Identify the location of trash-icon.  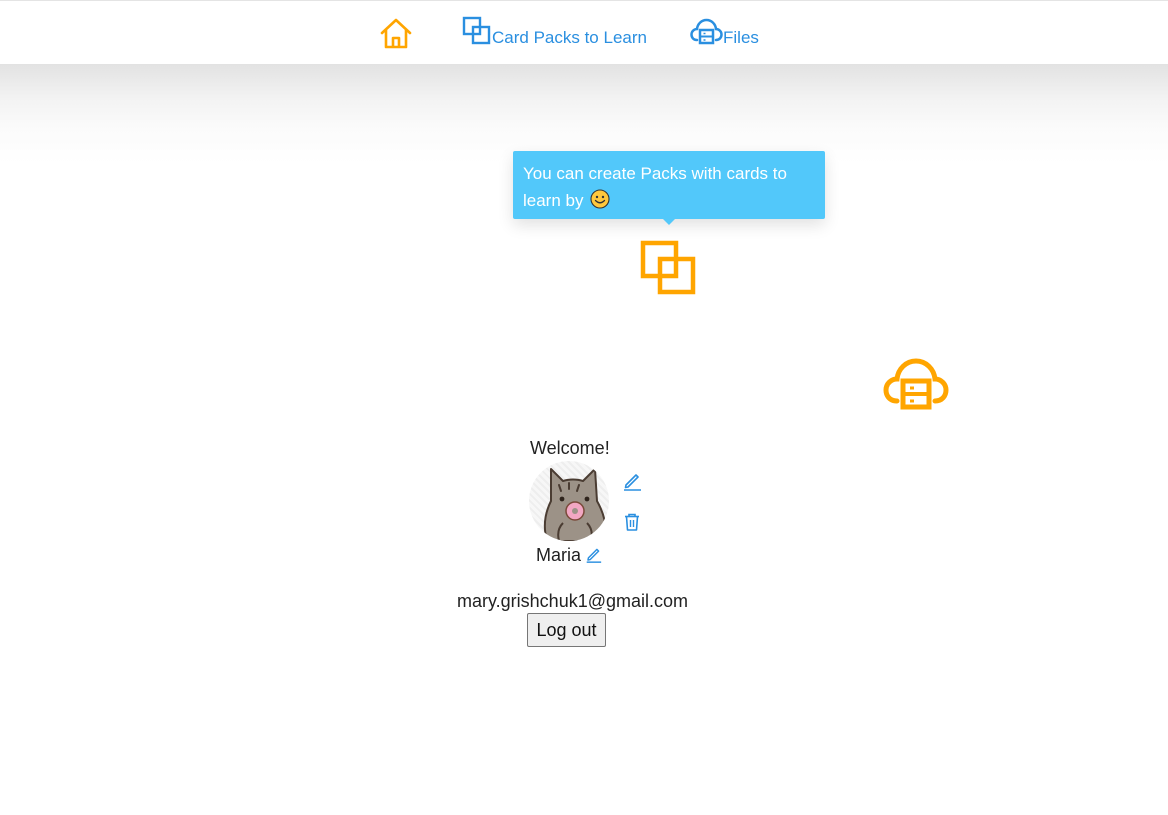
(632, 522).